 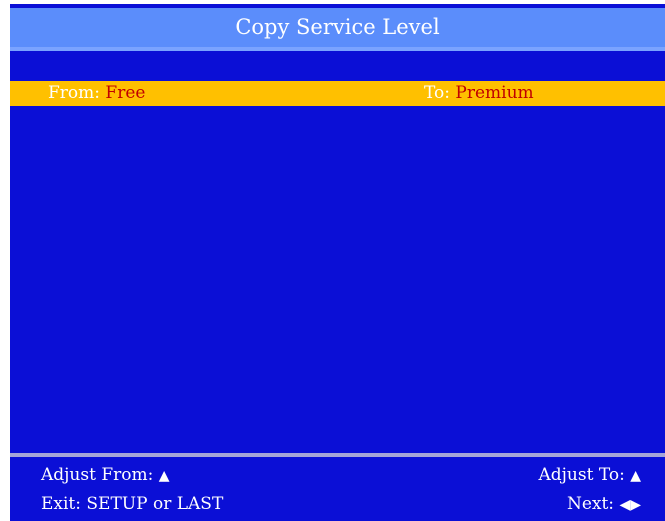 I want to click on from-group: From: Free, so click(x=96, y=93).